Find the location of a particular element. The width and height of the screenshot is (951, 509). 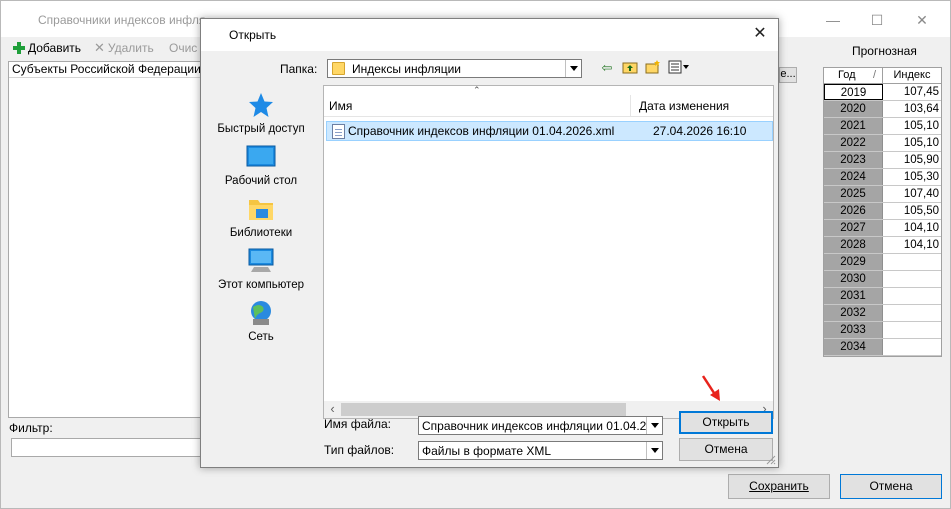

table-row: 2027 104,10 is located at coordinates (882, 228).